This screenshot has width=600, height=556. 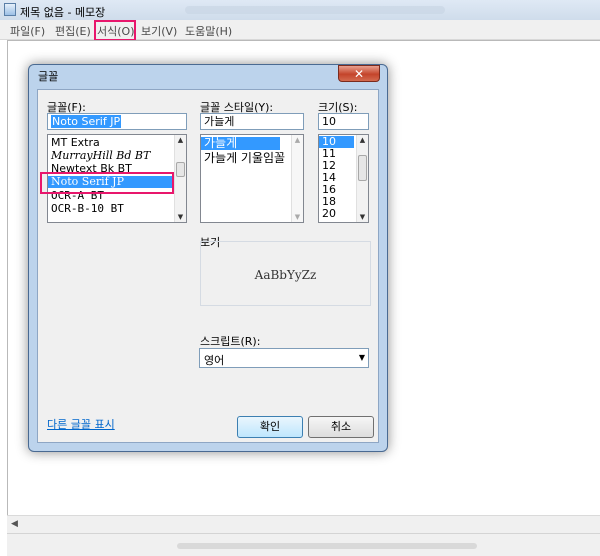 What do you see at coordinates (359, 73) in the screenshot?
I see `close-button: ✕` at bounding box center [359, 73].